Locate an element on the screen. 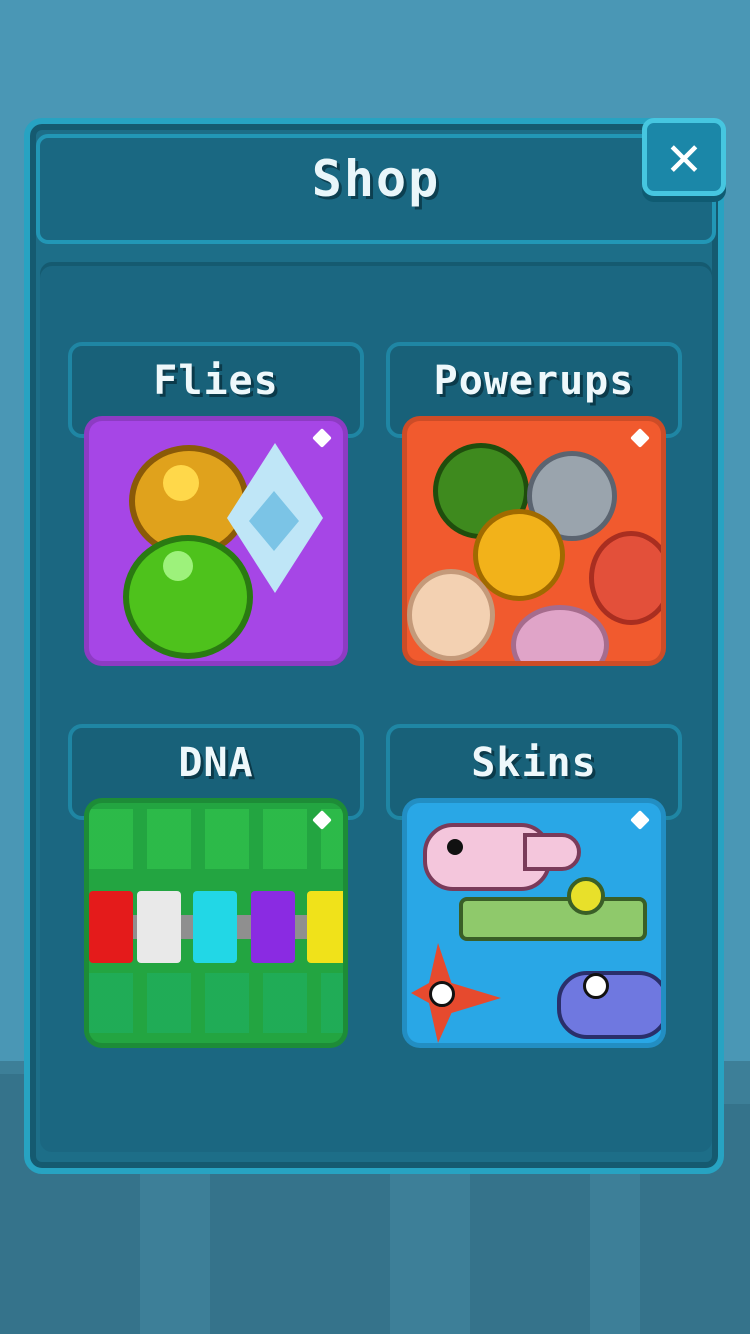 This screenshot has height=1334, width=750. category-card-flies: Flies is located at coordinates (216, 508).